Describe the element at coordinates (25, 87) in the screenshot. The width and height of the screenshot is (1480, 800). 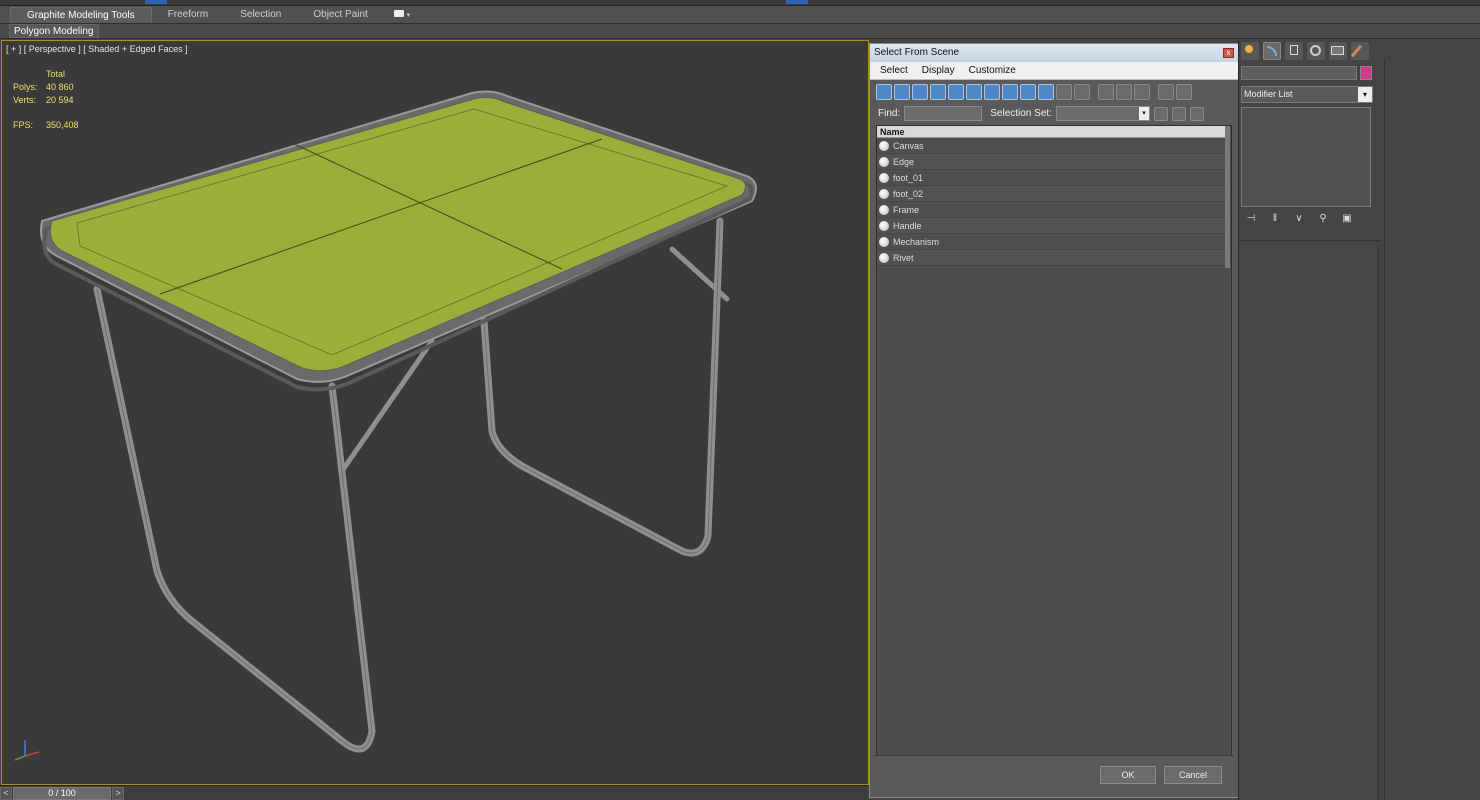
I see `polys-label: Polys:` at that location.